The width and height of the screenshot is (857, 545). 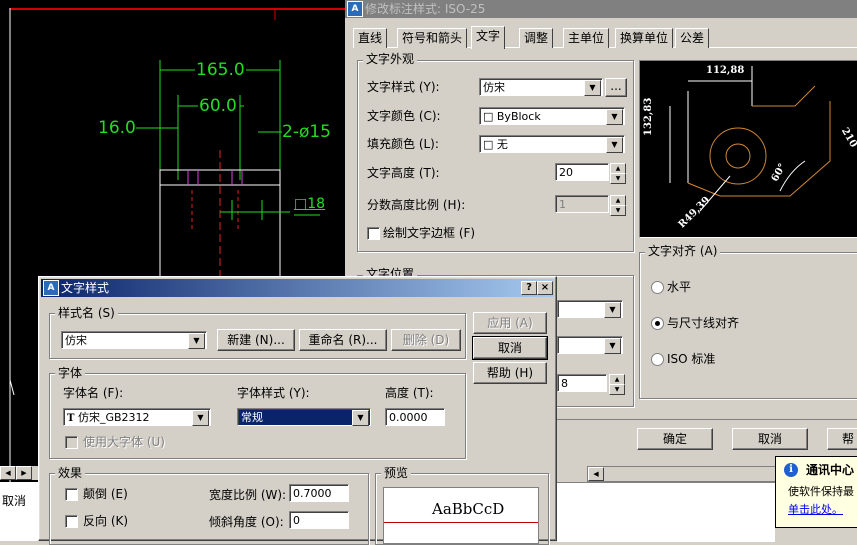 What do you see at coordinates (106, 521) in the screenshot?
I see `backwards-label: 反向 (K)` at bounding box center [106, 521].